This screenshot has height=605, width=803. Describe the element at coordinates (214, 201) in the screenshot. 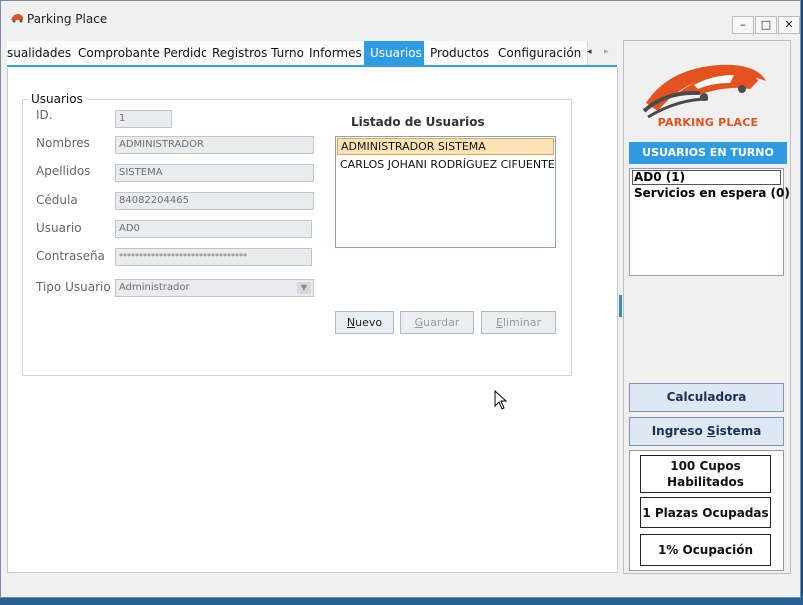

I see `cedula-field: 84082204465` at that location.